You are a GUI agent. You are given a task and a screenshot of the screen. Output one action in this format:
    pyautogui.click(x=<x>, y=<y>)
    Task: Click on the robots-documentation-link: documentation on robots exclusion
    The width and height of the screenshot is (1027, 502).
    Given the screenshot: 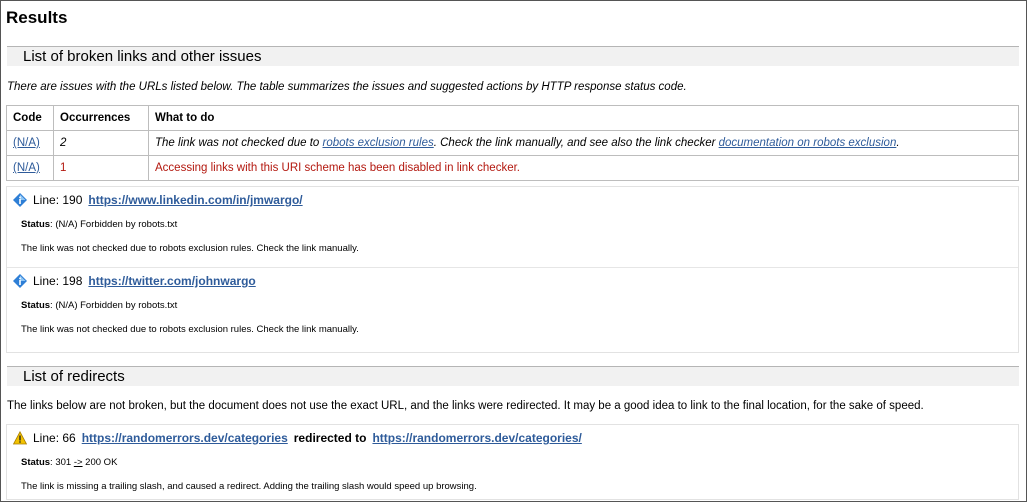 What is the action you would take?
    pyautogui.click(x=808, y=143)
    